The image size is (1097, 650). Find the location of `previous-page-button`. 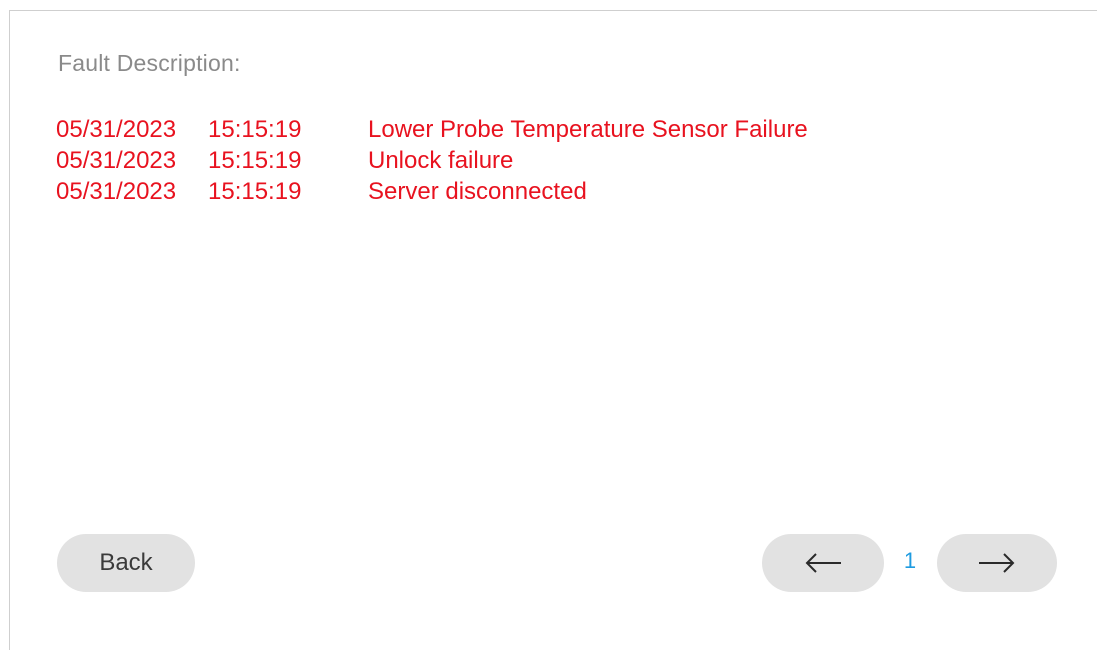

previous-page-button is located at coordinates (823, 563).